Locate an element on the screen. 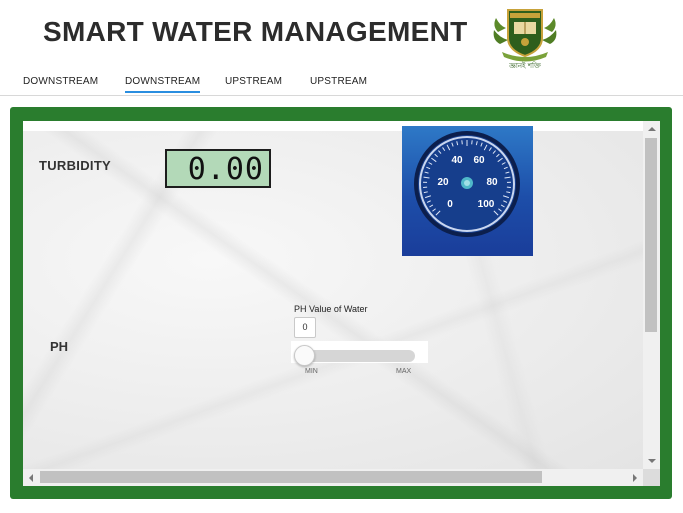 This screenshot has width=683, height=513. vertical-scrollbar is located at coordinates (651, 295).